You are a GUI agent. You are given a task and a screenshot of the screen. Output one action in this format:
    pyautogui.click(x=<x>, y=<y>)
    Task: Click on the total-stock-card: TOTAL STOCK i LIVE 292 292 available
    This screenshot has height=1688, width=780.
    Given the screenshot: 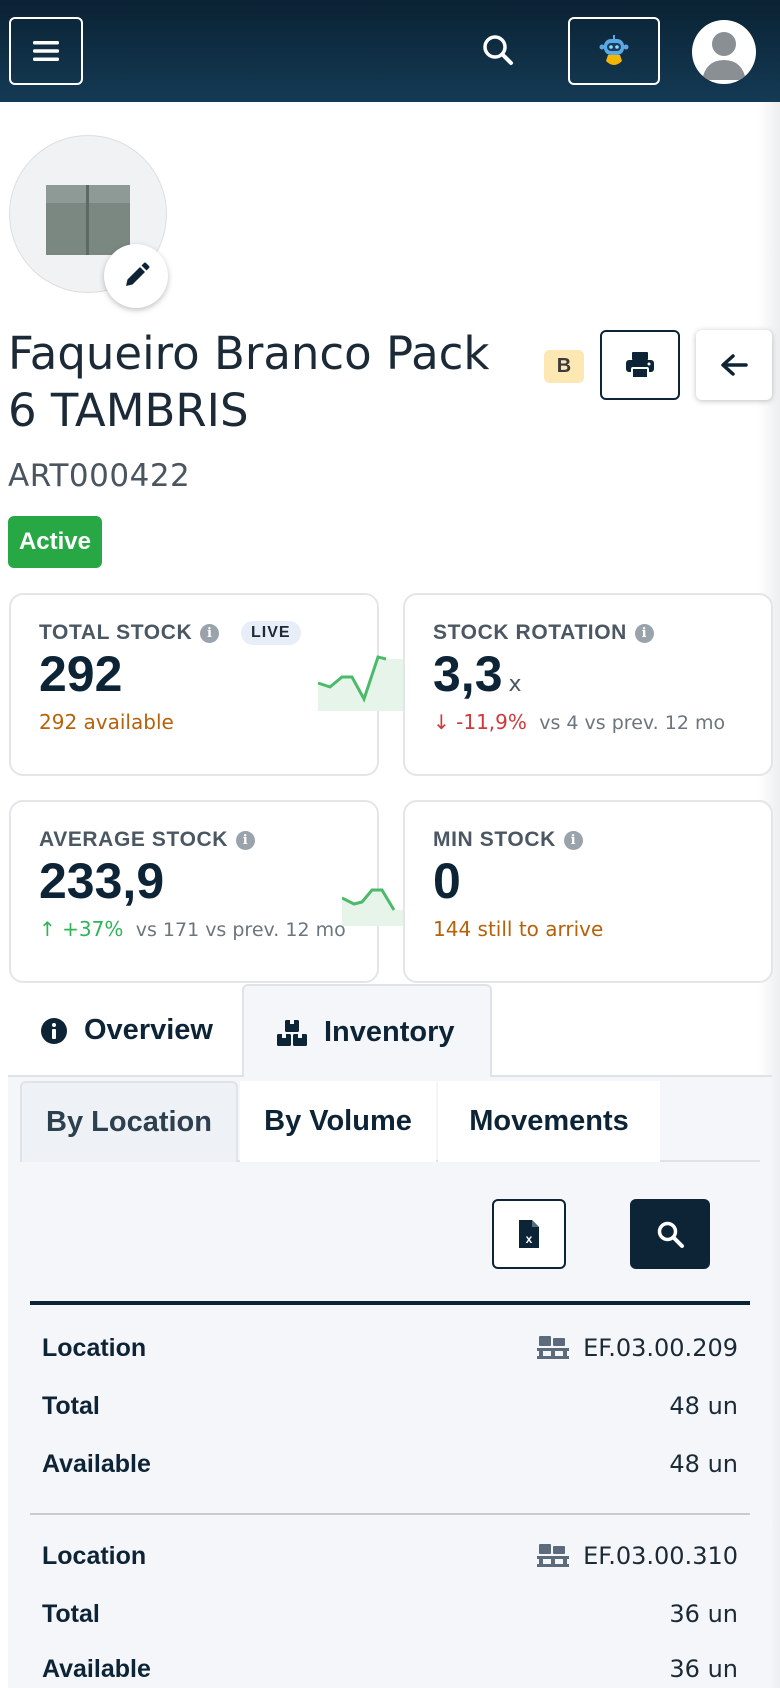 What is the action you would take?
    pyautogui.click(x=210, y=684)
    